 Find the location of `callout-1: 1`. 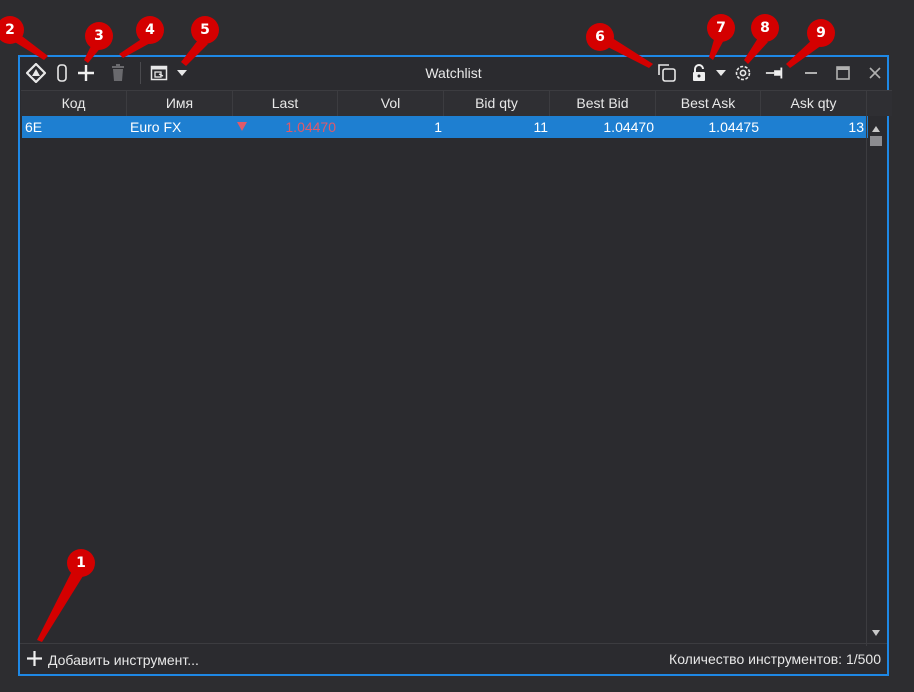

callout-1: 1 is located at coordinates (81, 563).